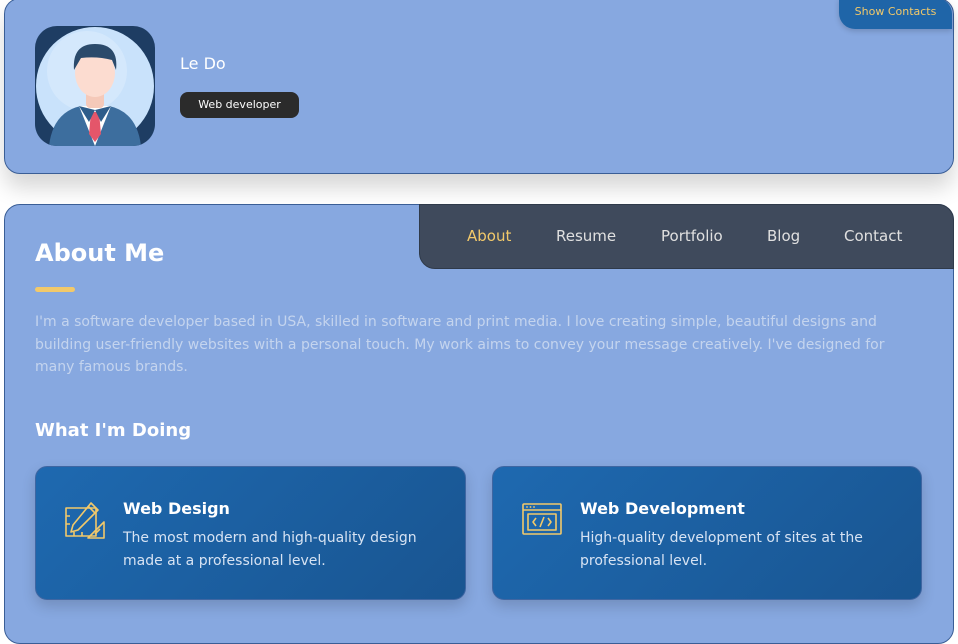 The width and height of the screenshot is (958, 644). Describe the element at coordinates (85, 520) in the screenshot. I see `design-tools-icon` at that location.